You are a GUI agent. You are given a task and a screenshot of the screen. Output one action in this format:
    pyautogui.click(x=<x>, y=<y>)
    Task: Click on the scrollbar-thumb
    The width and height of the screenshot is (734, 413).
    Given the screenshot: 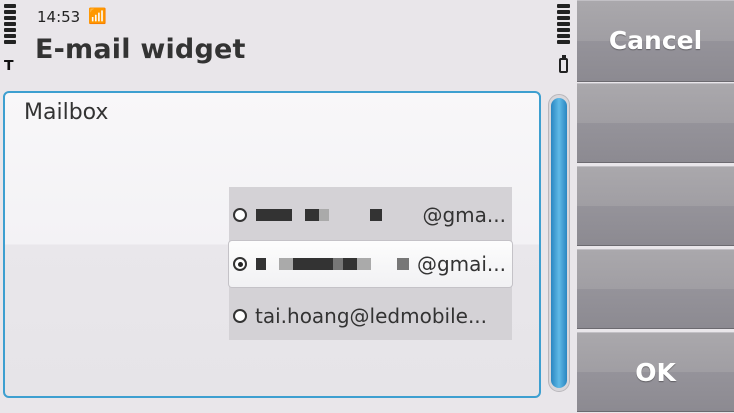 What is the action you would take?
    pyautogui.click(x=559, y=243)
    